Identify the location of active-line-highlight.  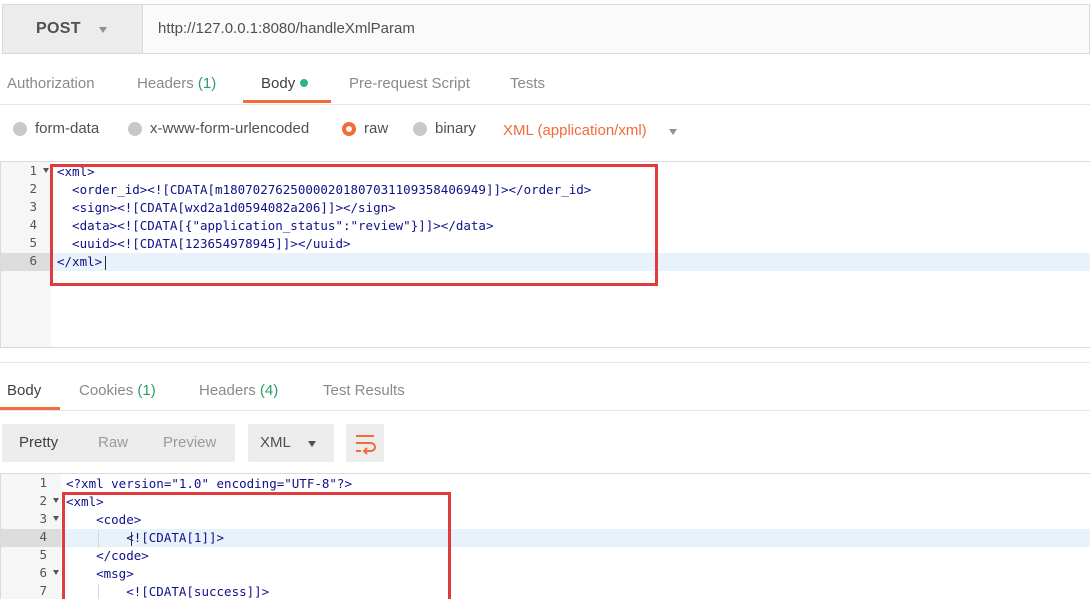
(545, 262).